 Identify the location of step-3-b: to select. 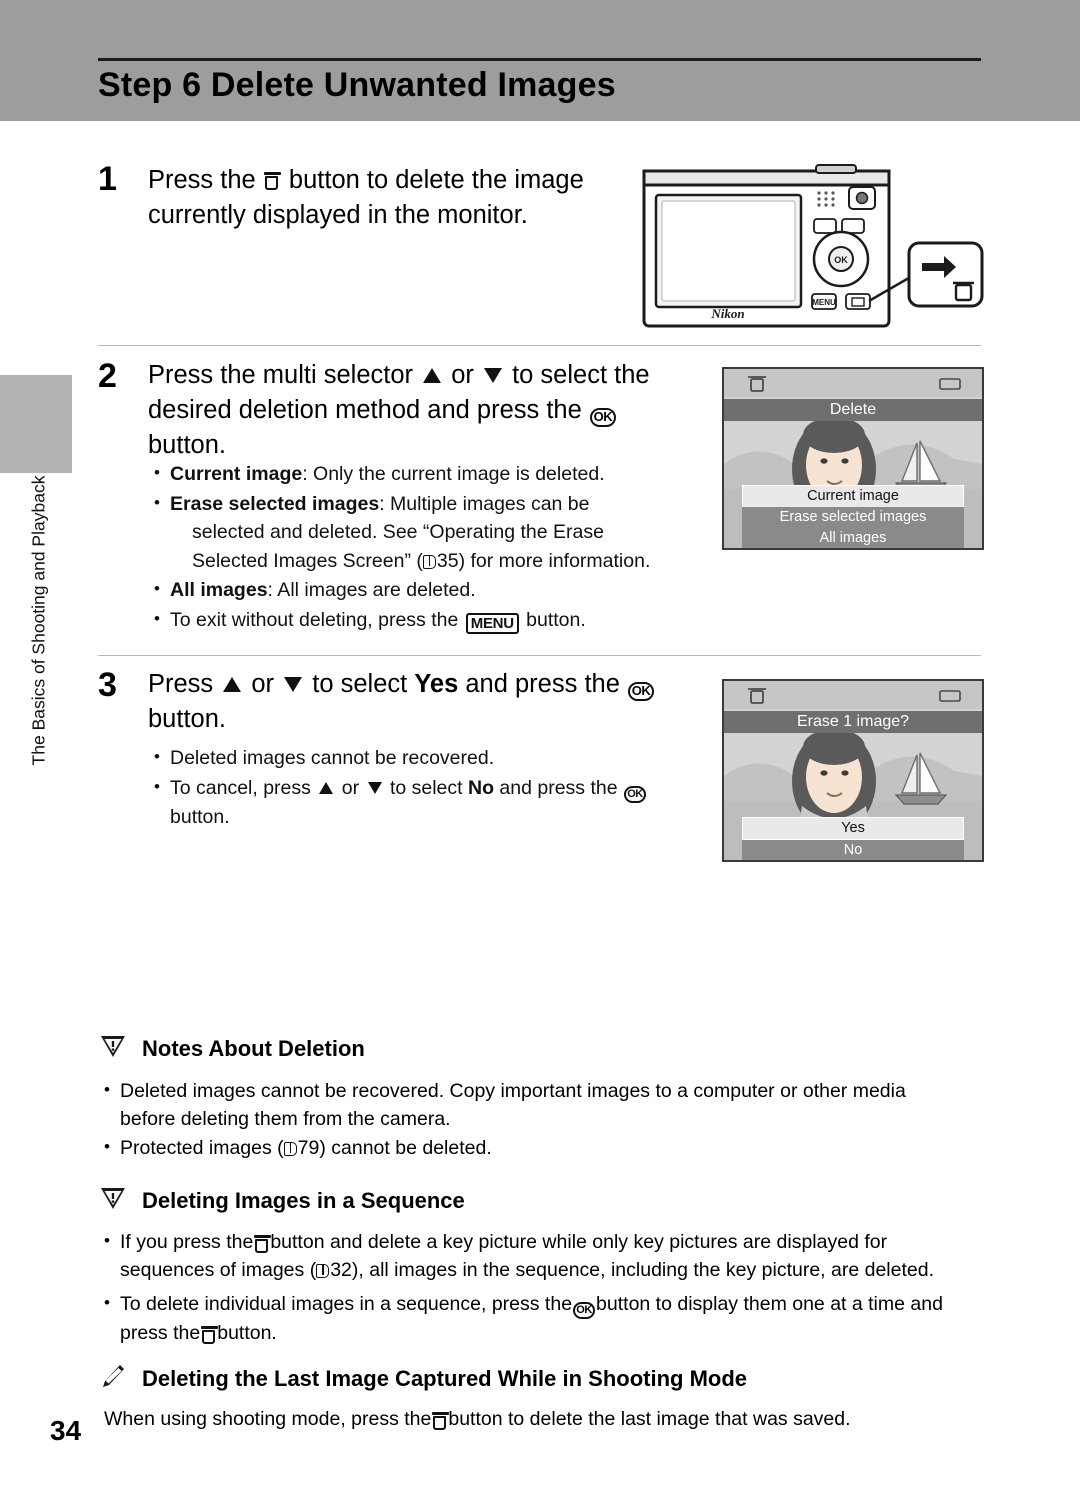
(360, 684).